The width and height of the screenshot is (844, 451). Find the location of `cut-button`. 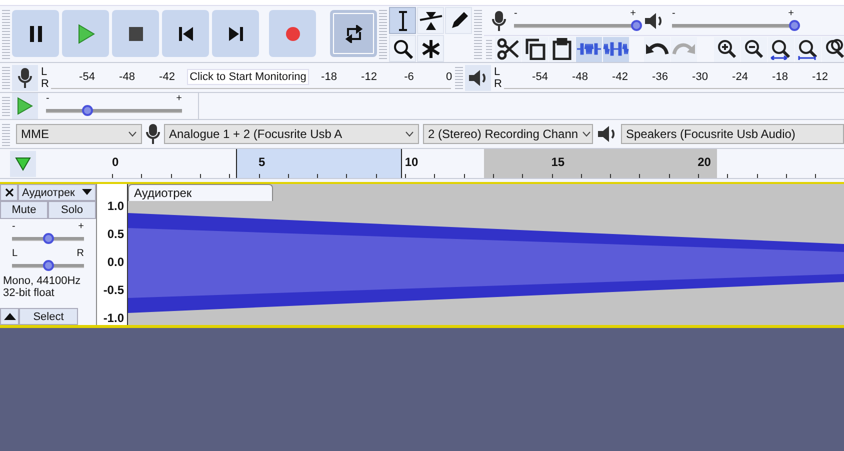

cut-button is located at coordinates (508, 49).